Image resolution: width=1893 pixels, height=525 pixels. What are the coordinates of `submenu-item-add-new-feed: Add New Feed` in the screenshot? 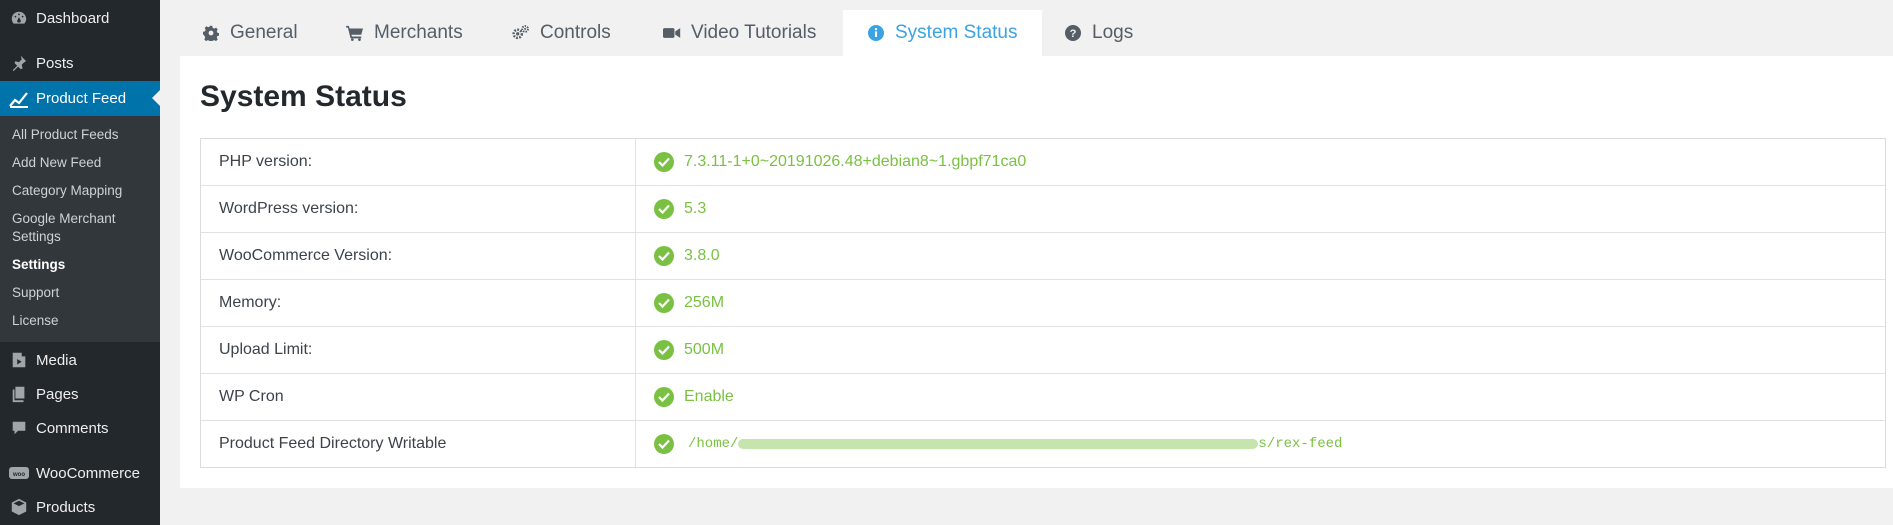 It's located at (82, 163).